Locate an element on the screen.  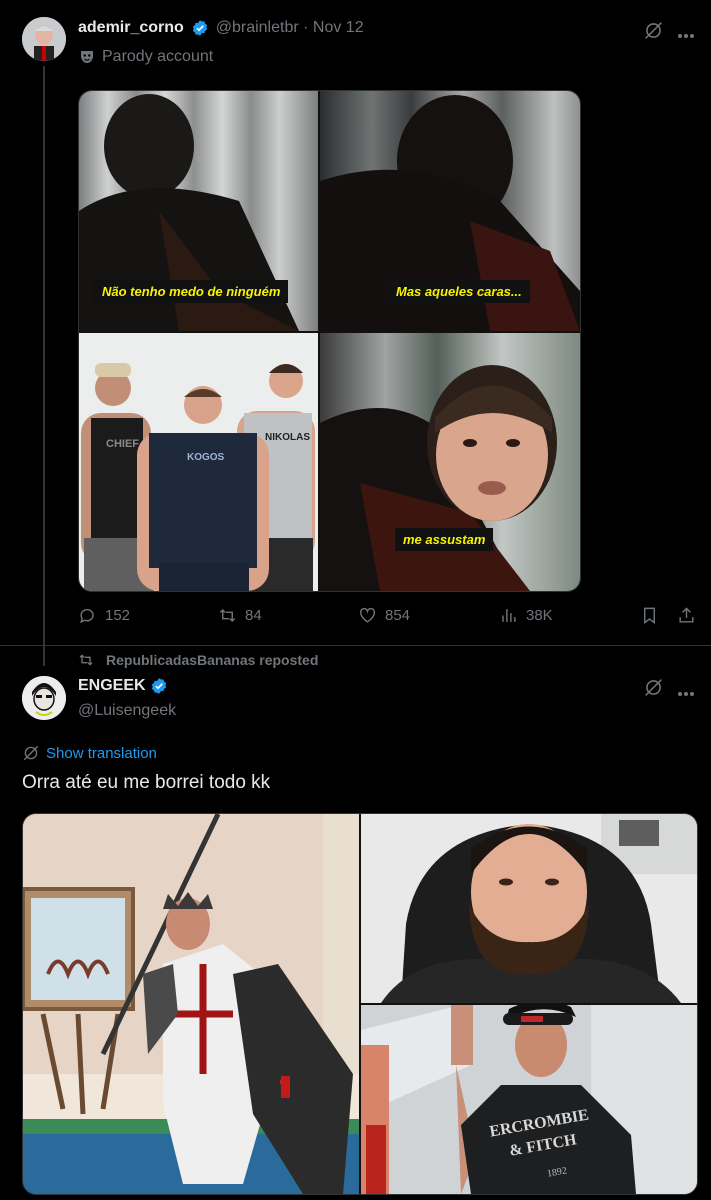
shirt-label-nikolas: NIKOLAS is located at coordinates (287, 437).